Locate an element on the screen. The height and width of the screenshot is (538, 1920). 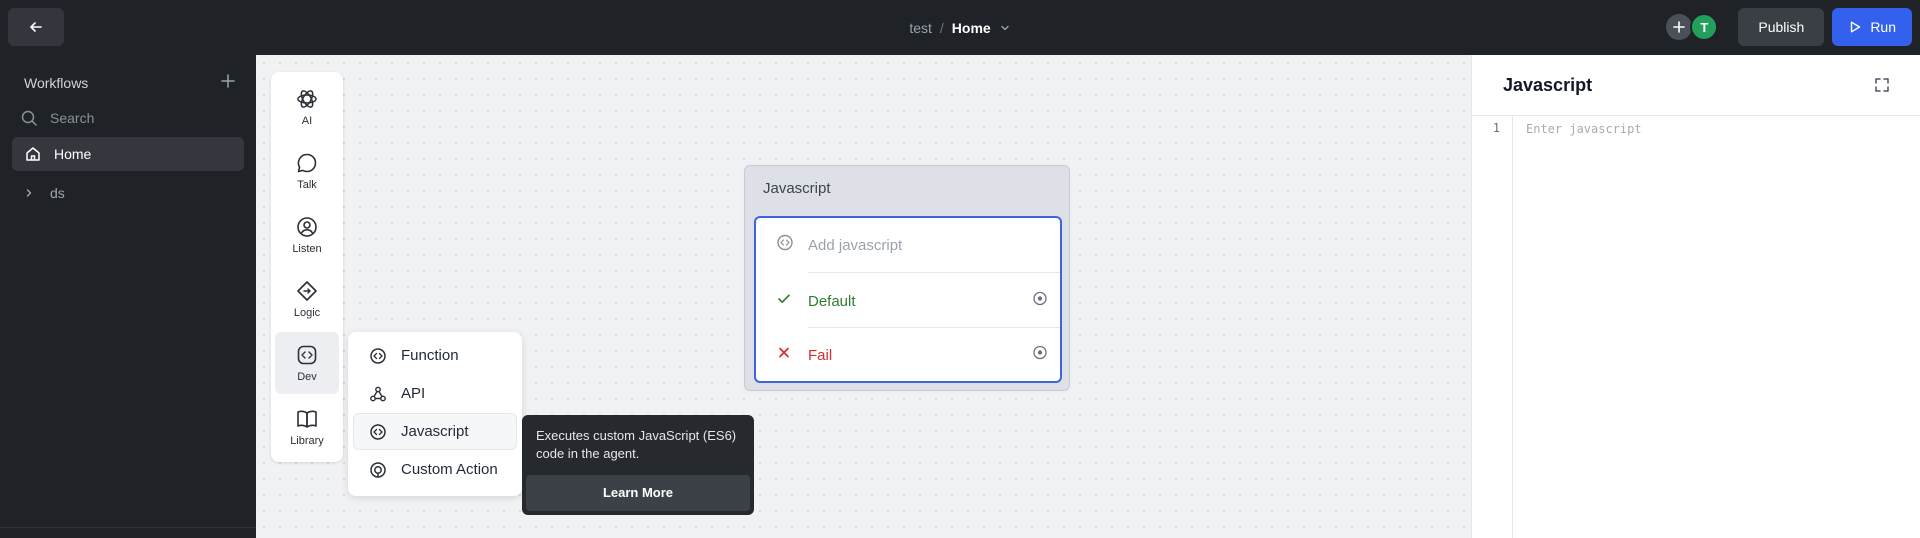
menu-item-function: Function is located at coordinates (435, 355).